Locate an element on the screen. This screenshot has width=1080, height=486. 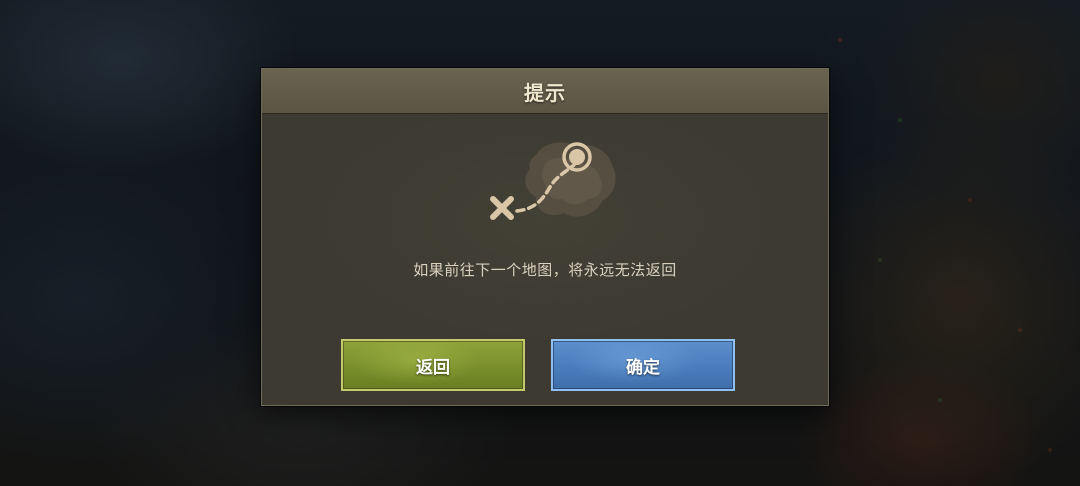
confirm-button-label: 确定 is located at coordinates (643, 367).